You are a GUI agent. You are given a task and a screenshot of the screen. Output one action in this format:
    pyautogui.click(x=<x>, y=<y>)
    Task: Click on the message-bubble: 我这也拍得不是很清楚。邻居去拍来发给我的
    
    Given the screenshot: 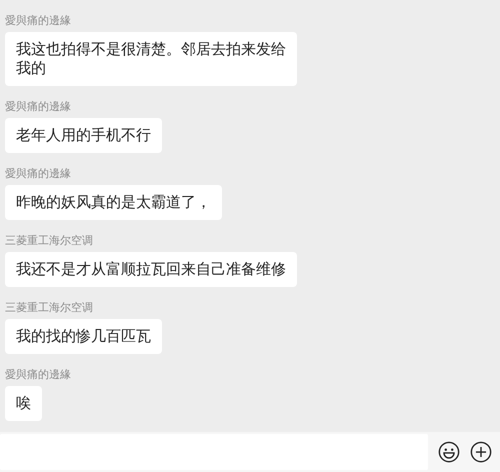 What is the action you would take?
    pyautogui.click(x=151, y=59)
    